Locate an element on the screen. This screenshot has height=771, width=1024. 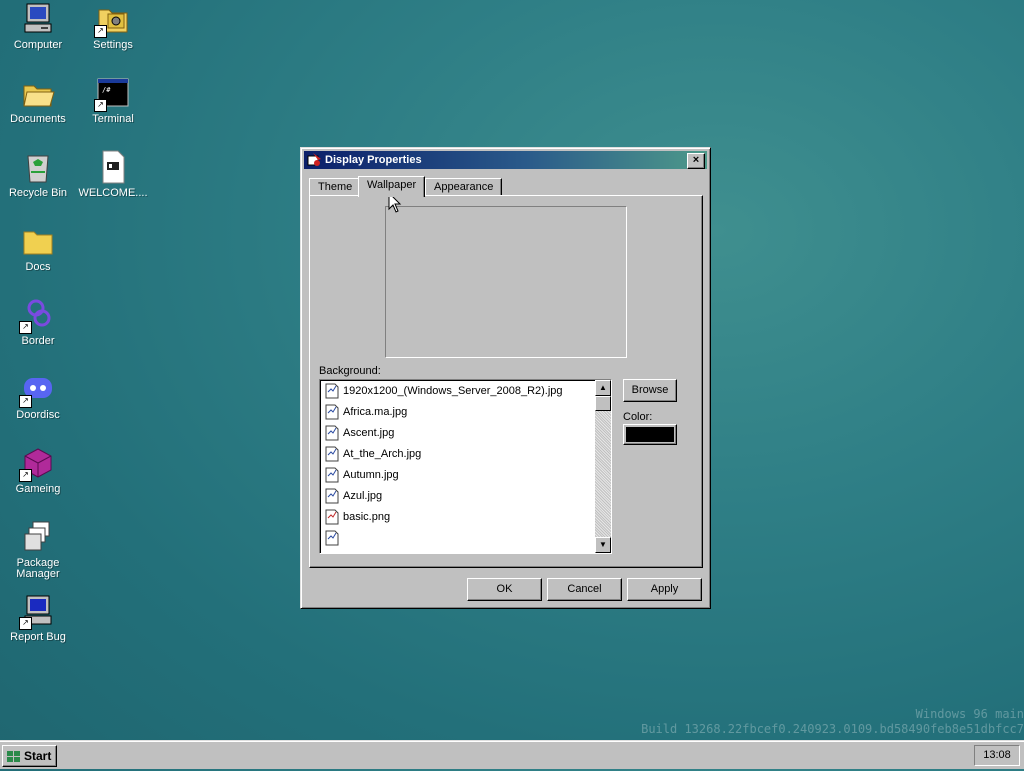
ok-button: OK is located at coordinates (504, 589).